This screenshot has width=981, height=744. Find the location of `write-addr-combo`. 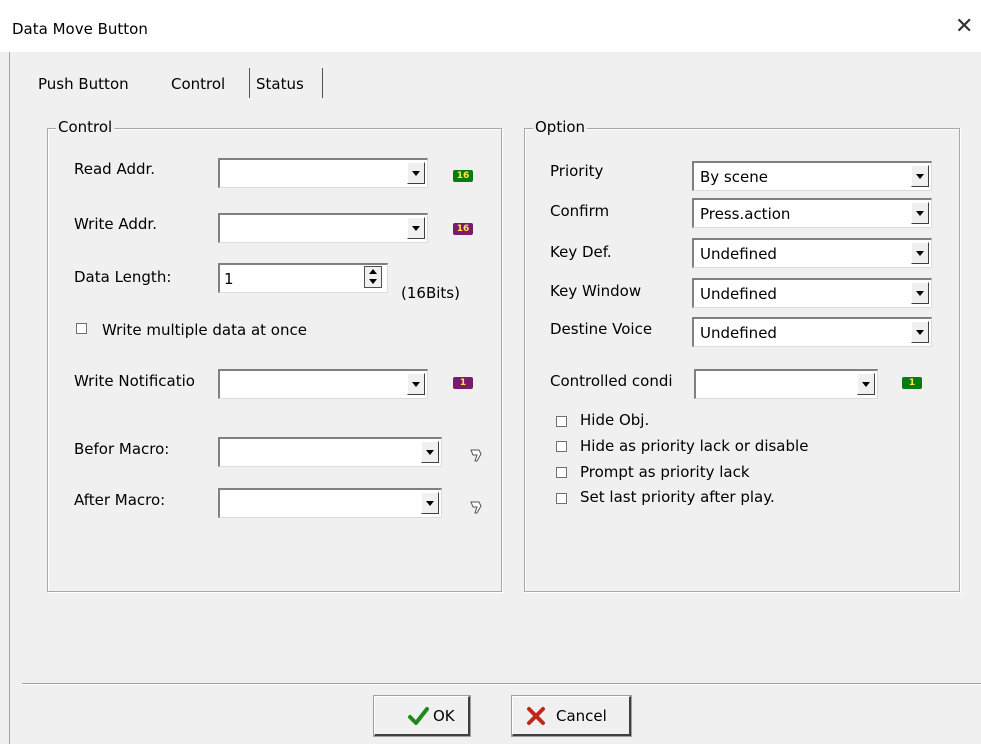

write-addr-combo is located at coordinates (323, 228).